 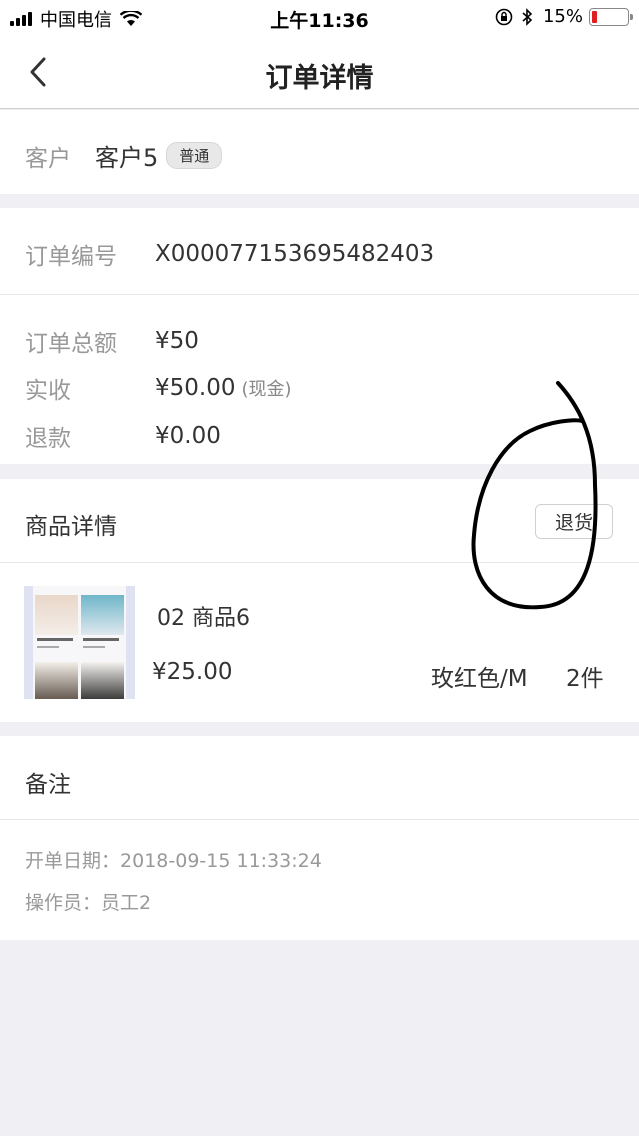 What do you see at coordinates (48, 785) in the screenshot?
I see `remark-title: 备注` at bounding box center [48, 785].